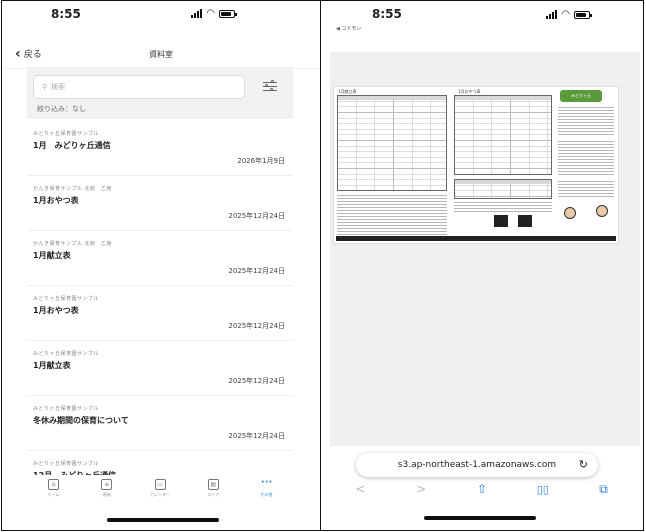  What do you see at coordinates (261, 161) in the screenshot?
I see `item-date: 2026年1月9日` at bounding box center [261, 161].